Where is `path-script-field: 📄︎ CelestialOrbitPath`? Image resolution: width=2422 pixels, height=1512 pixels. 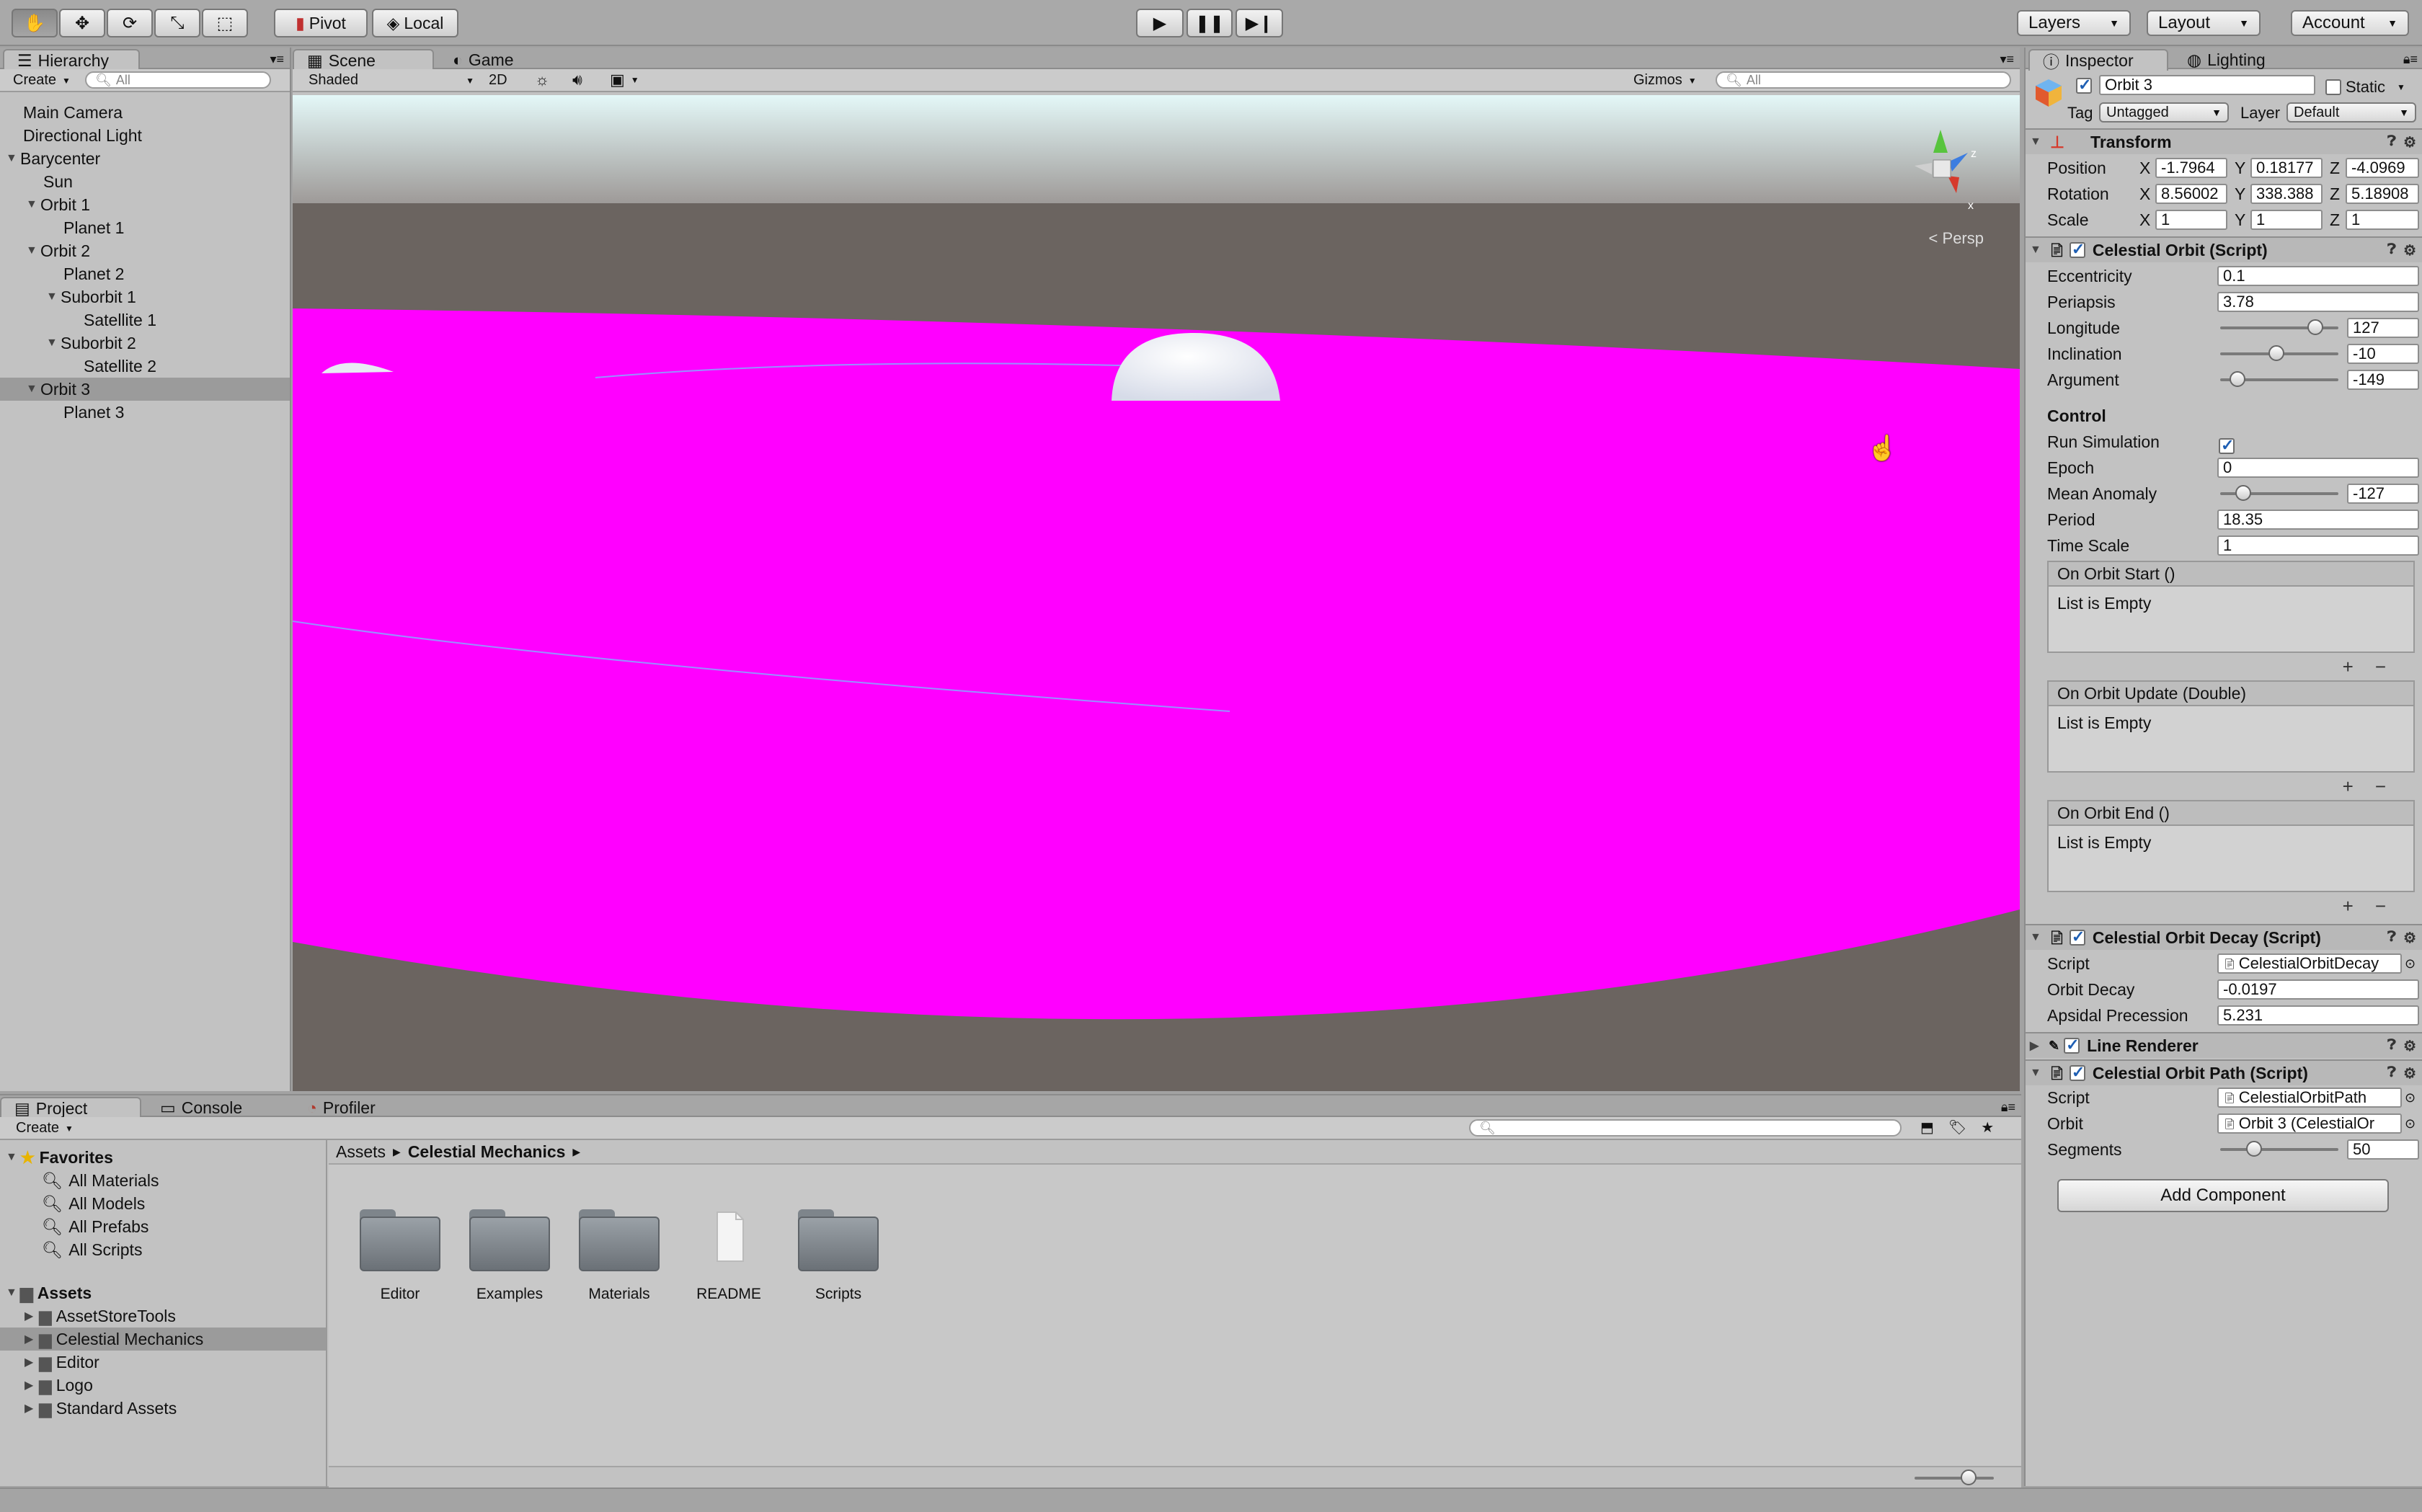 path-script-field: 📄︎ CelestialOrbitPath is located at coordinates (2309, 1098).